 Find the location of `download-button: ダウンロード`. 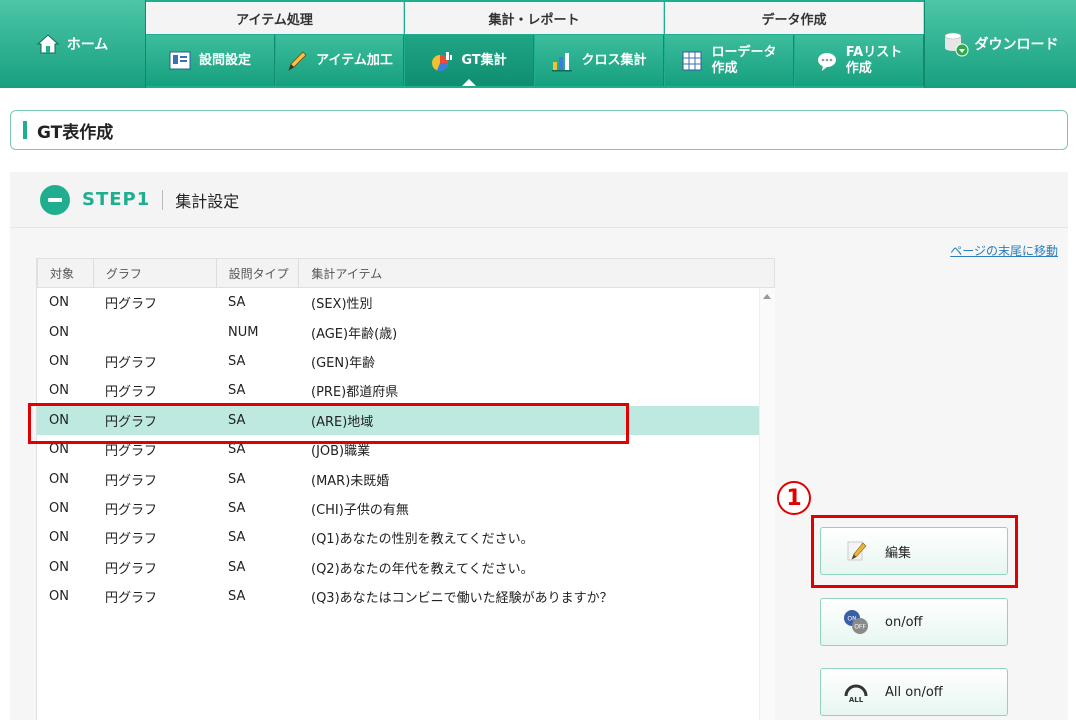

download-button: ダウンロード is located at coordinates (1000, 44).